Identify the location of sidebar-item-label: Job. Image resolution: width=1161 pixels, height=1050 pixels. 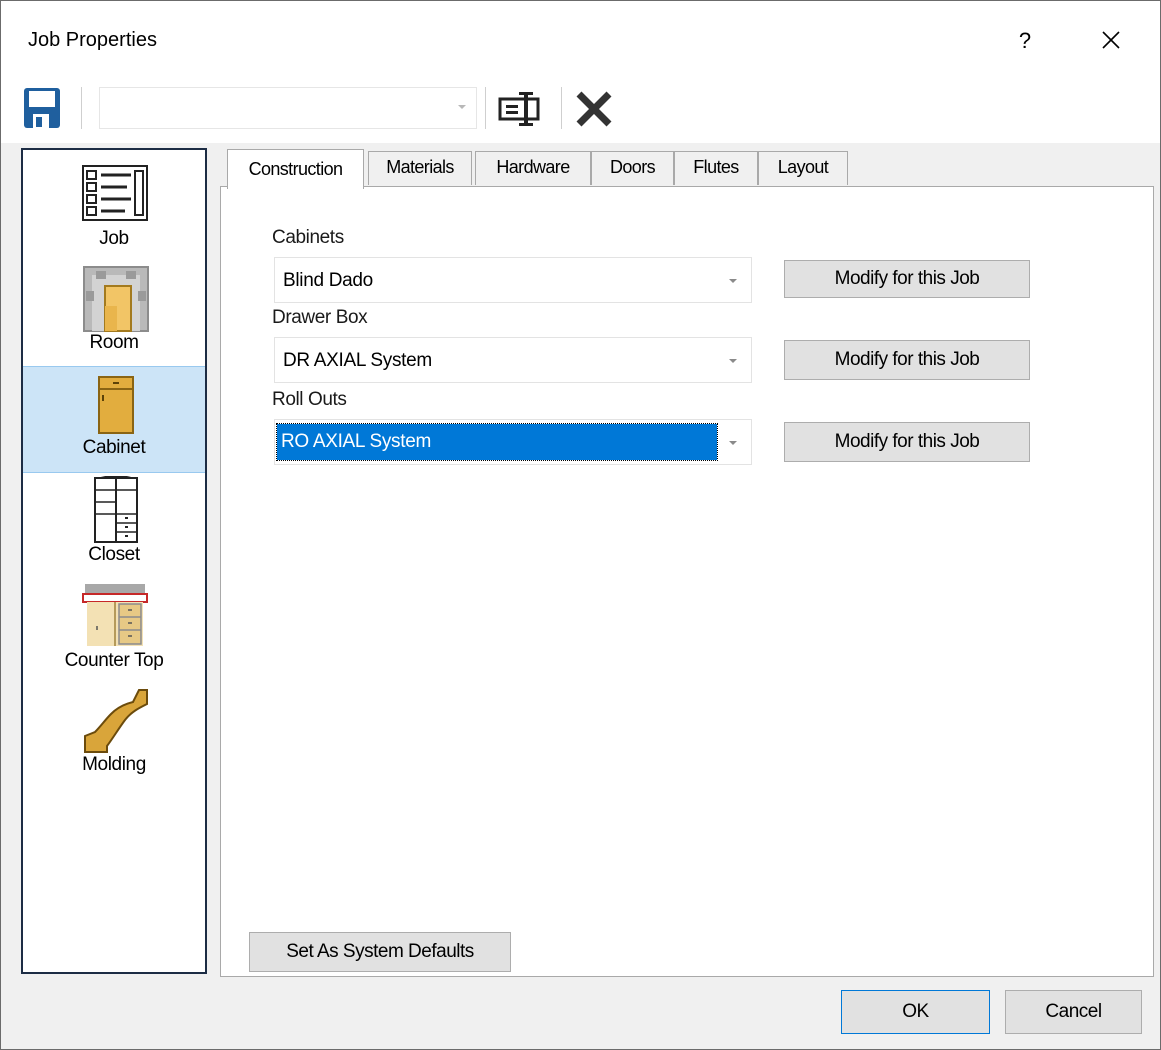
(114, 238).